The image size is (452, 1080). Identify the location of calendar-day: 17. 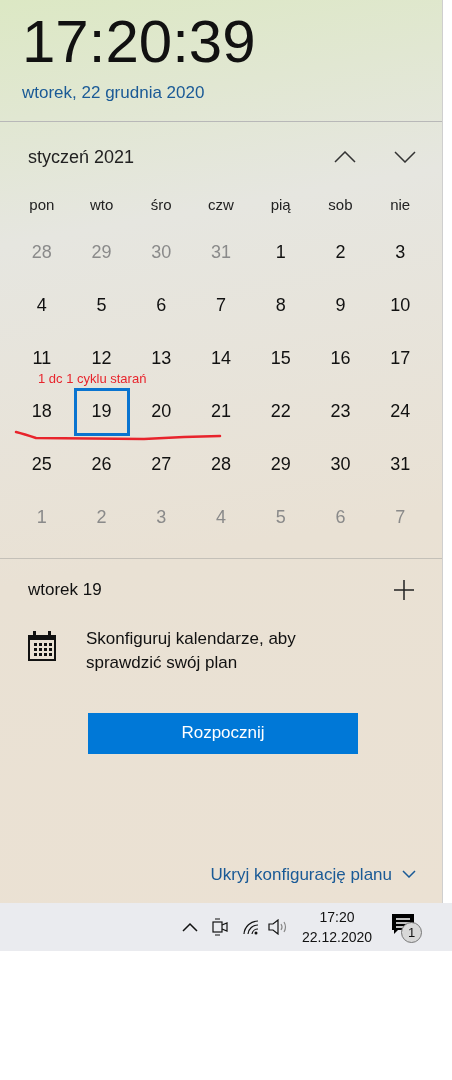
(400, 358).